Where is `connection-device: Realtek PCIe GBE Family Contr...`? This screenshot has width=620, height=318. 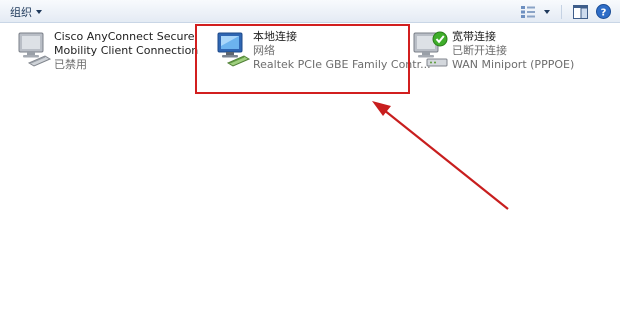
connection-device: Realtek PCIe GBE Family Contr... is located at coordinates (342, 64).